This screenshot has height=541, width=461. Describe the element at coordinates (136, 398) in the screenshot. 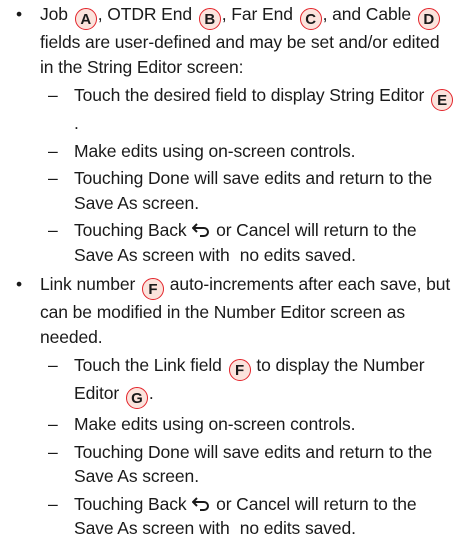

I see `callout-g: G` at that location.